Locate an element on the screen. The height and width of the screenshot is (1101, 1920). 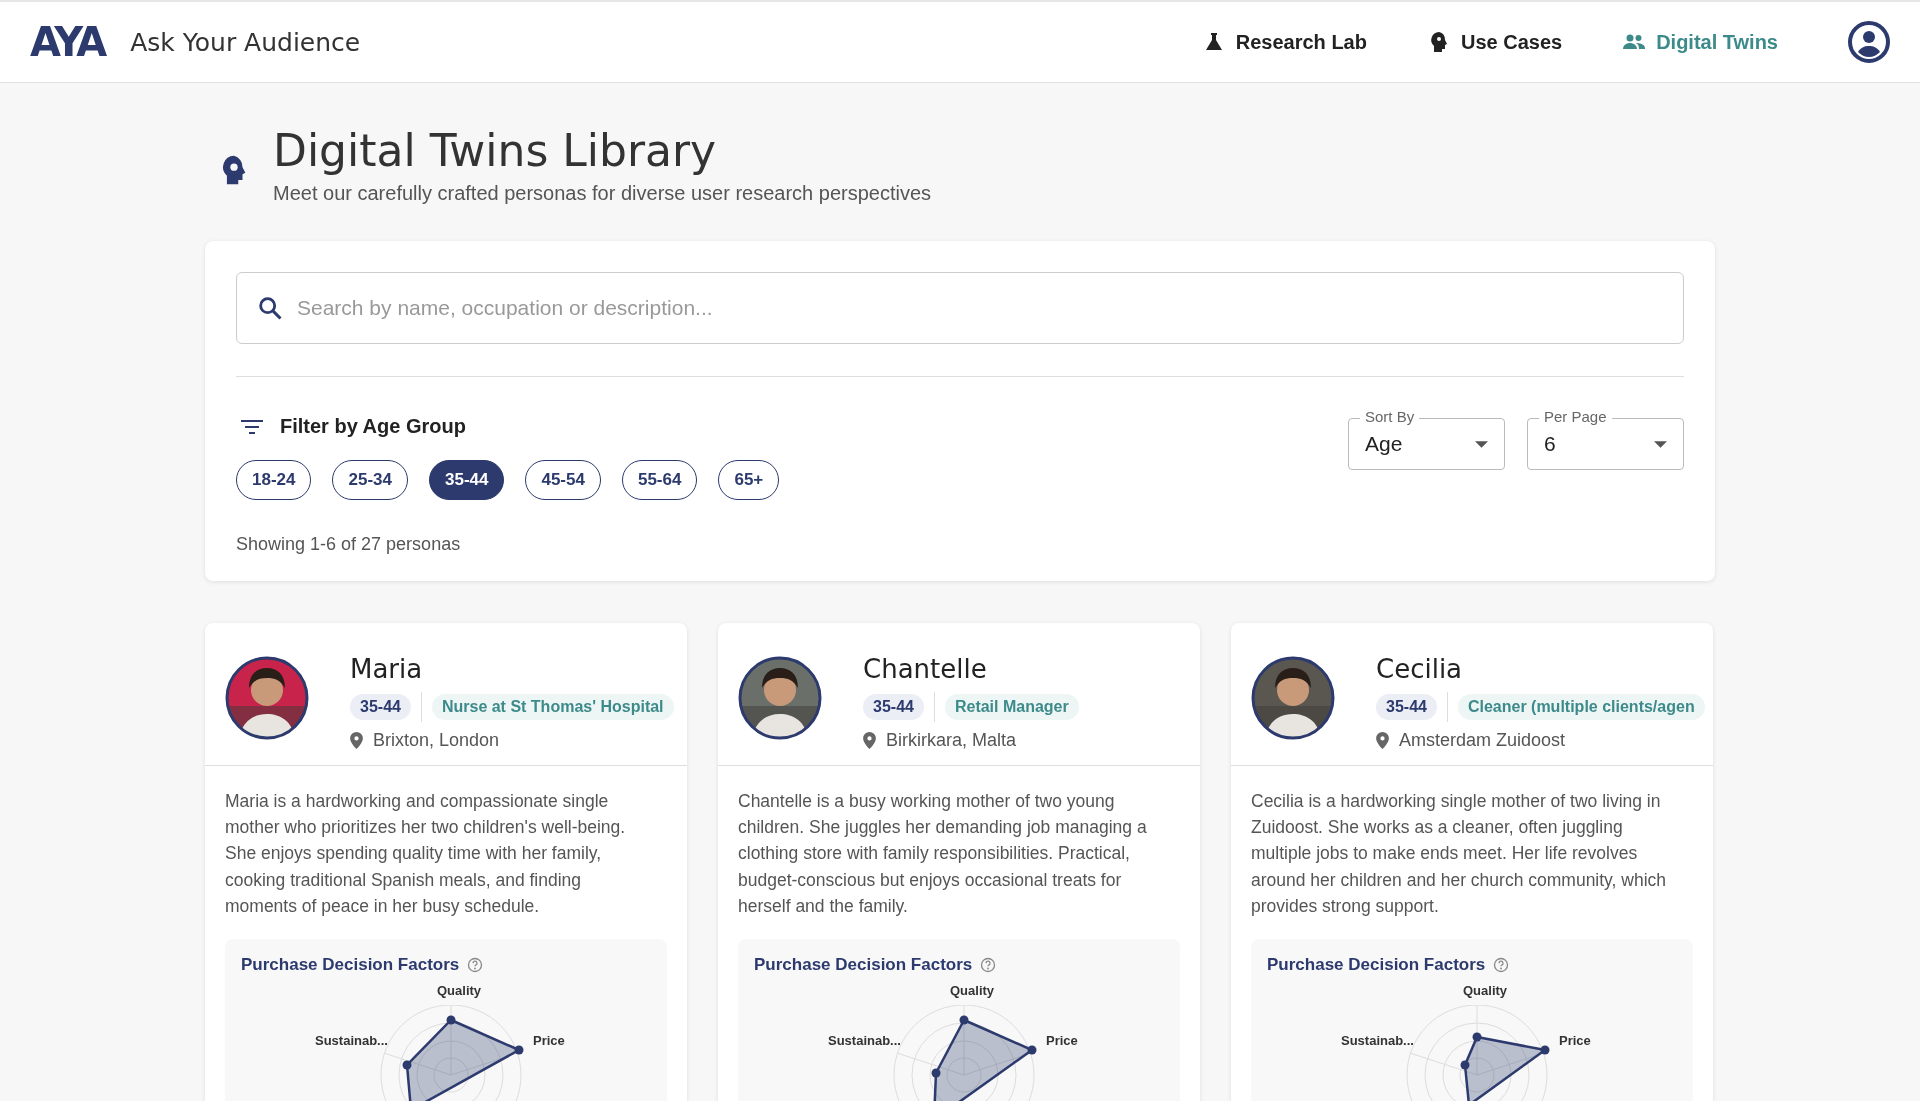
filter-icon is located at coordinates (252, 426).